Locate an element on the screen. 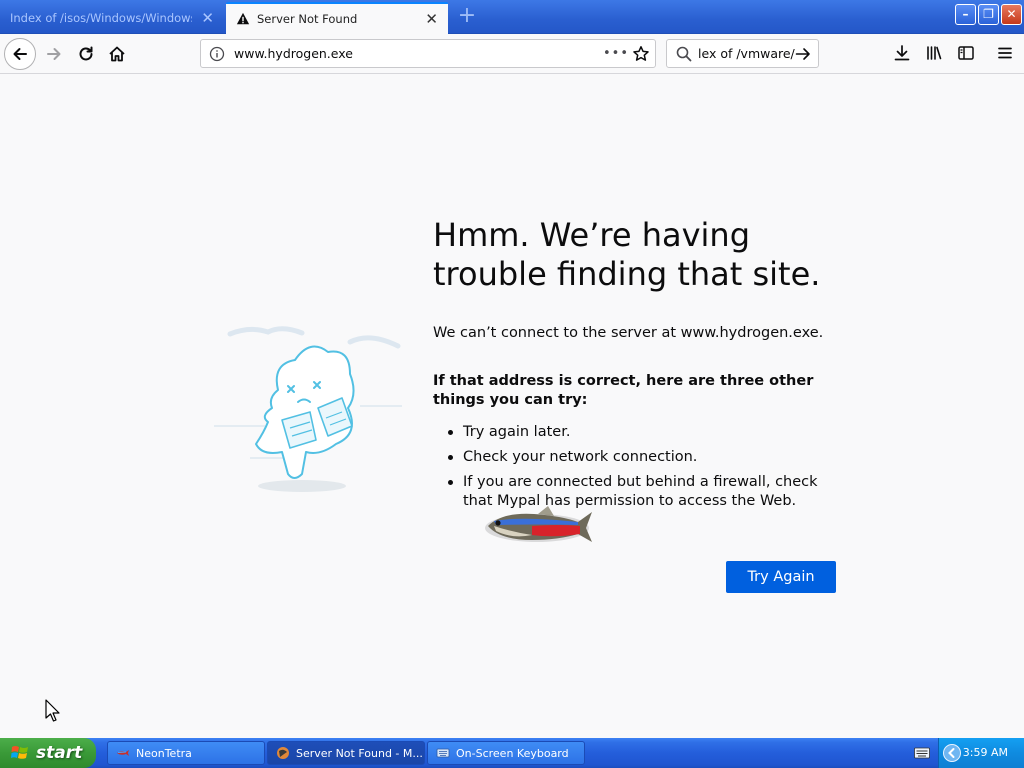 The width and height of the screenshot is (1024, 768). download-icon is located at coordinates (902, 53).